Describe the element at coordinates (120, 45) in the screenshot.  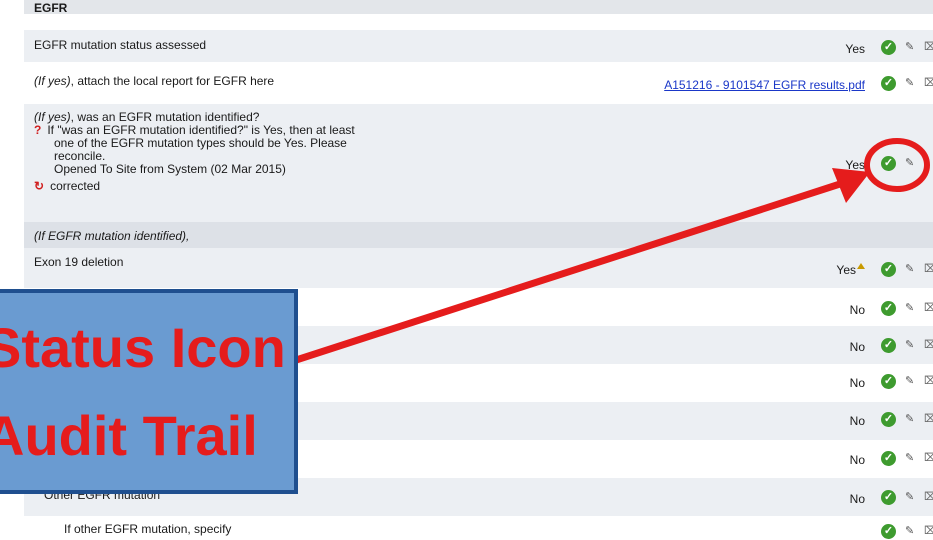
I see `row-label: EGFR mutation status assessed` at that location.